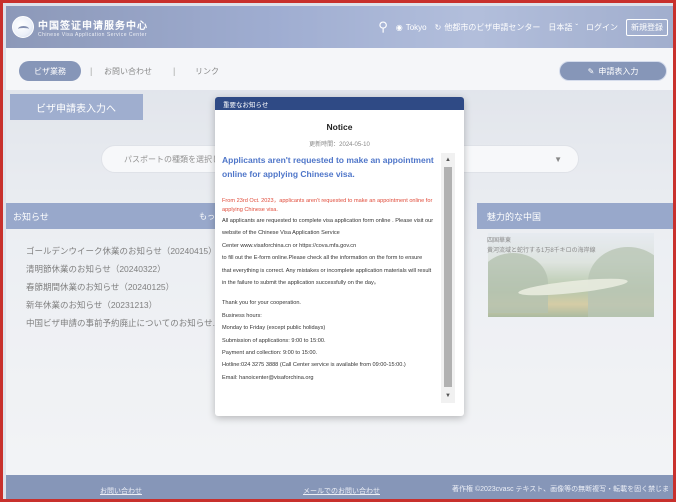 The image size is (676, 502). What do you see at coordinates (448, 396) in the screenshot?
I see `scroll-down-icon: ▼` at bounding box center [448, 396].